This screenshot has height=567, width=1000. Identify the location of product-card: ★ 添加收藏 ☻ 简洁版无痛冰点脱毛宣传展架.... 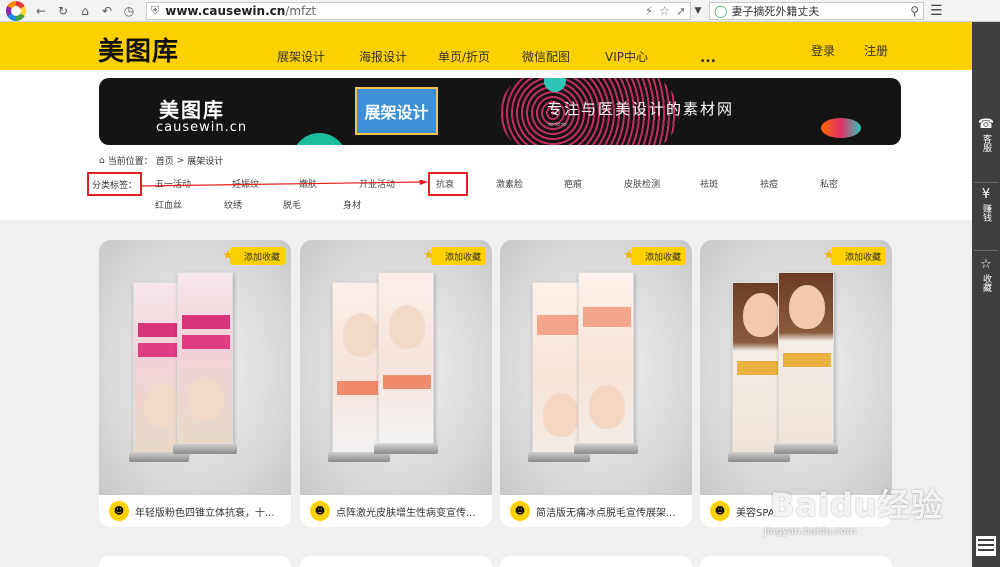
(596, 383).